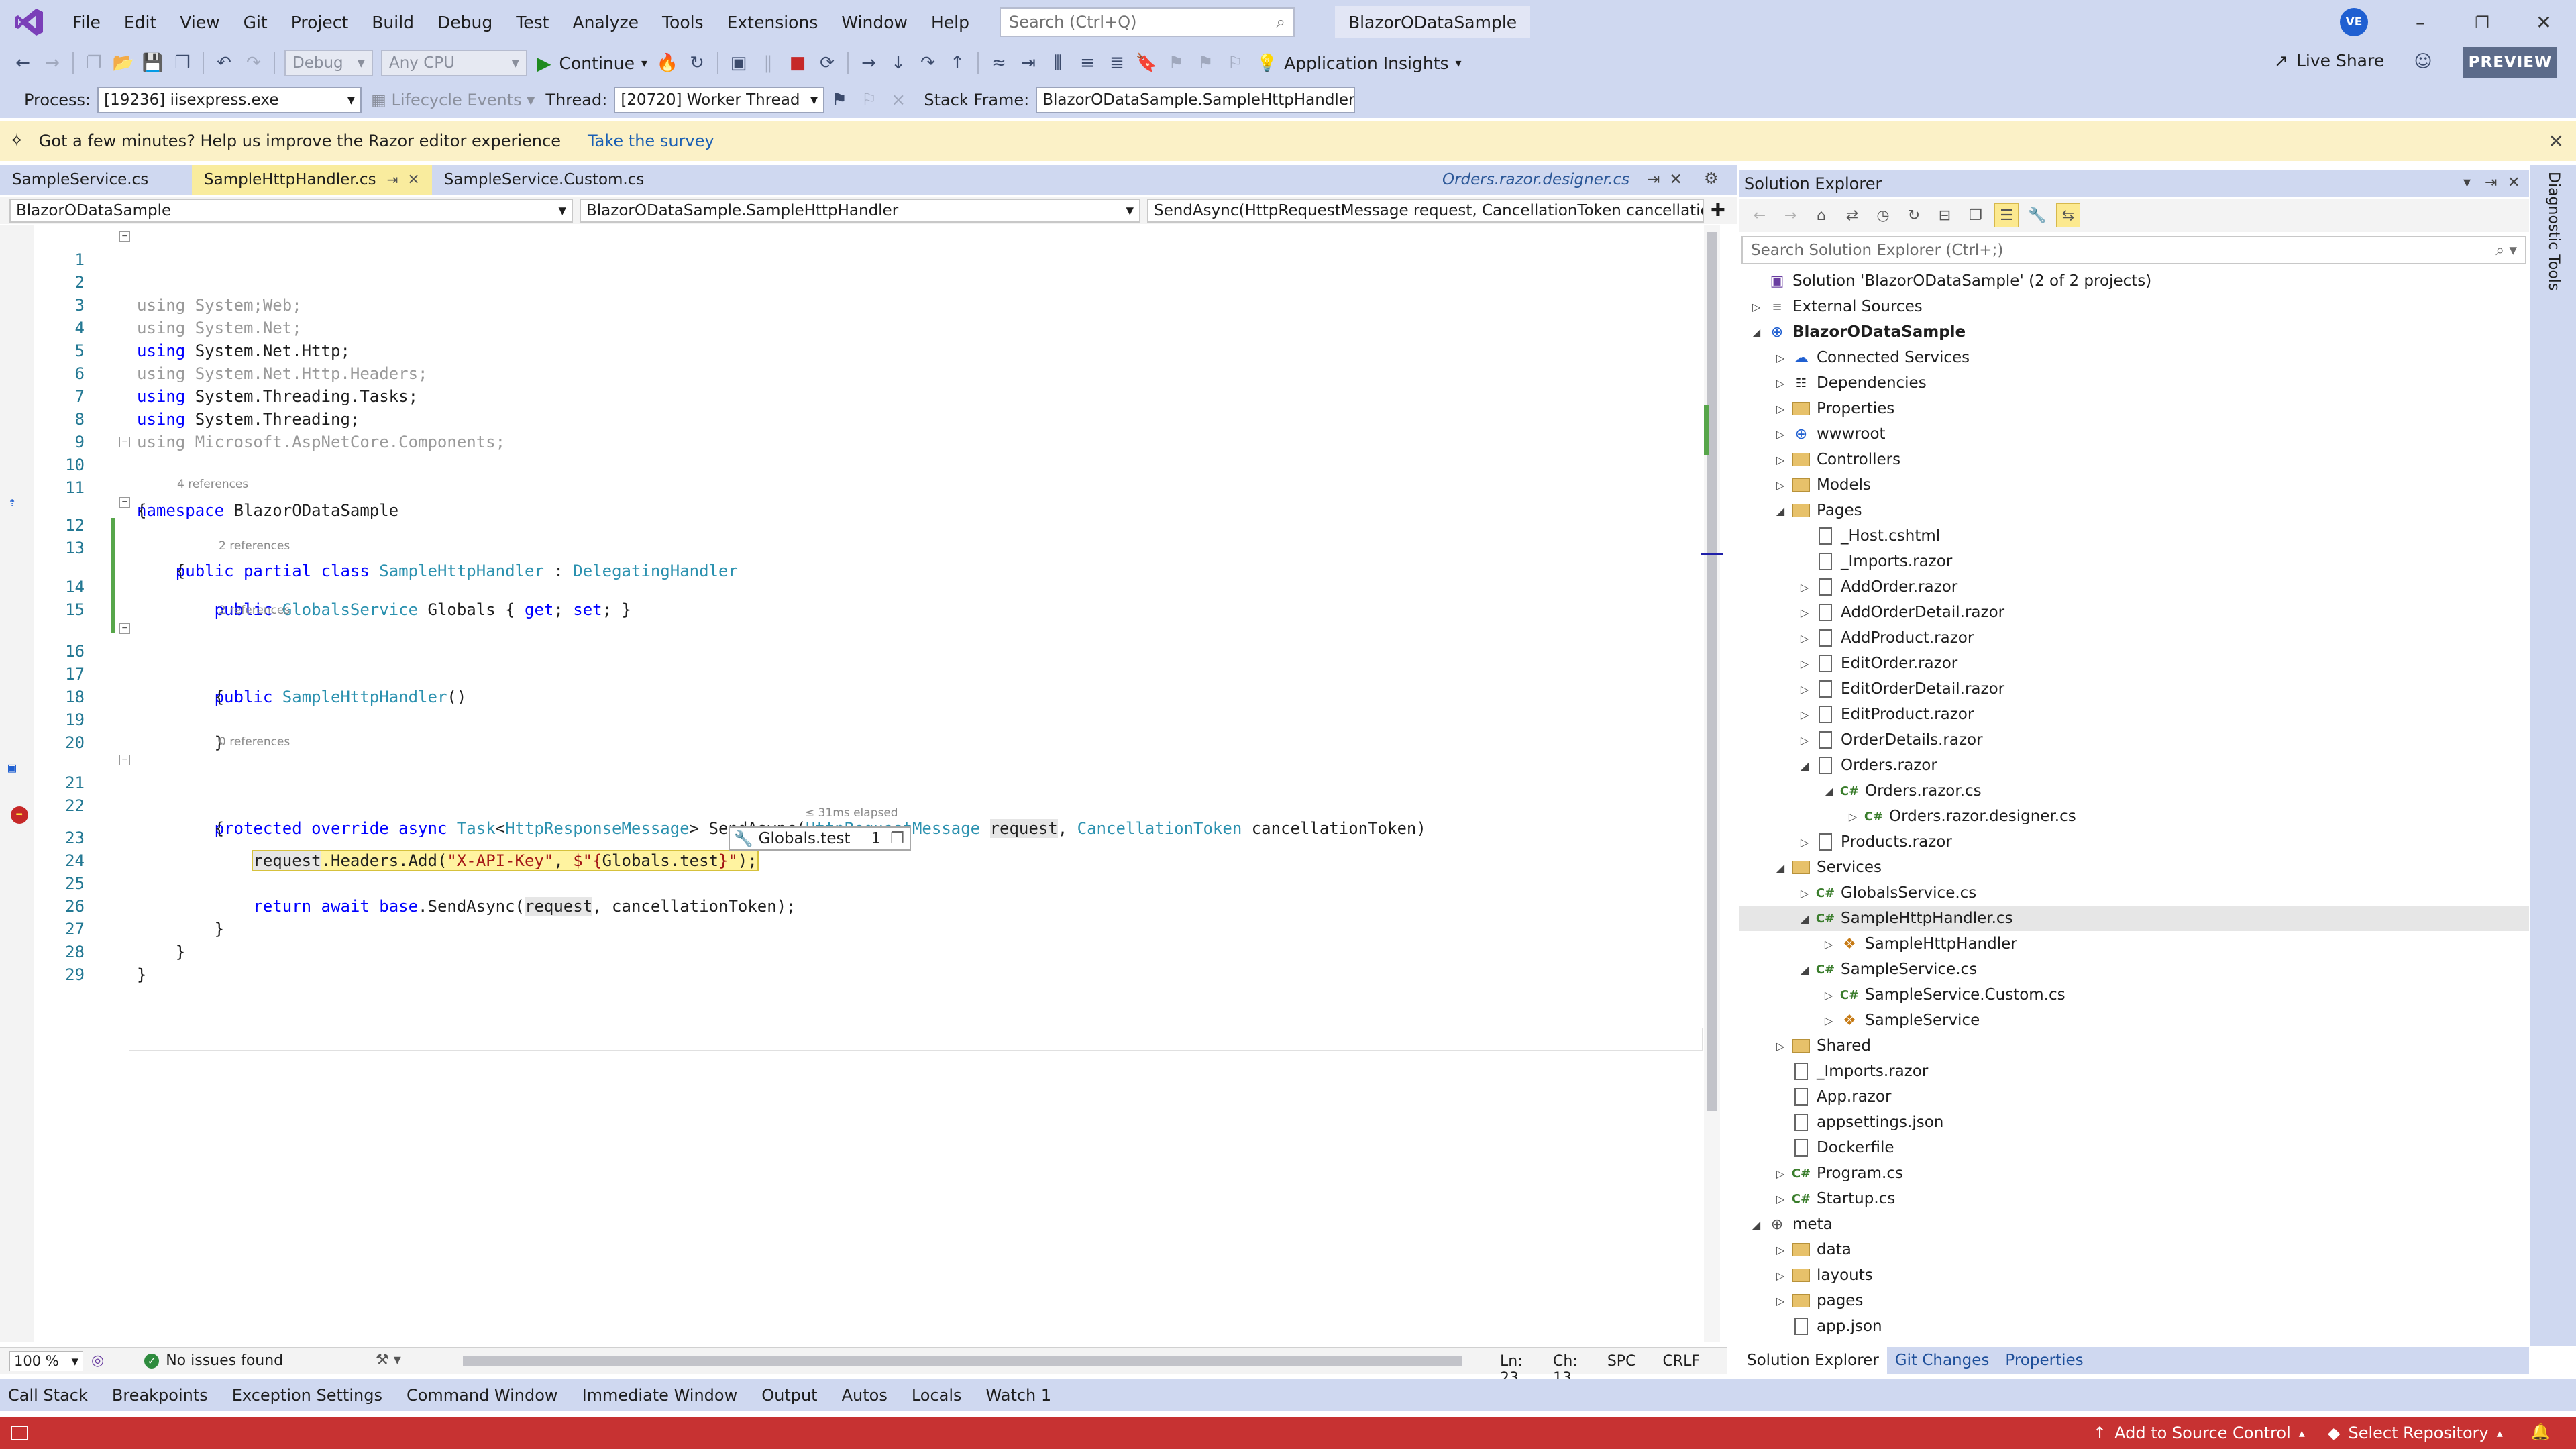  I want to click on filter-icon: ⨯, so click(898, 100).